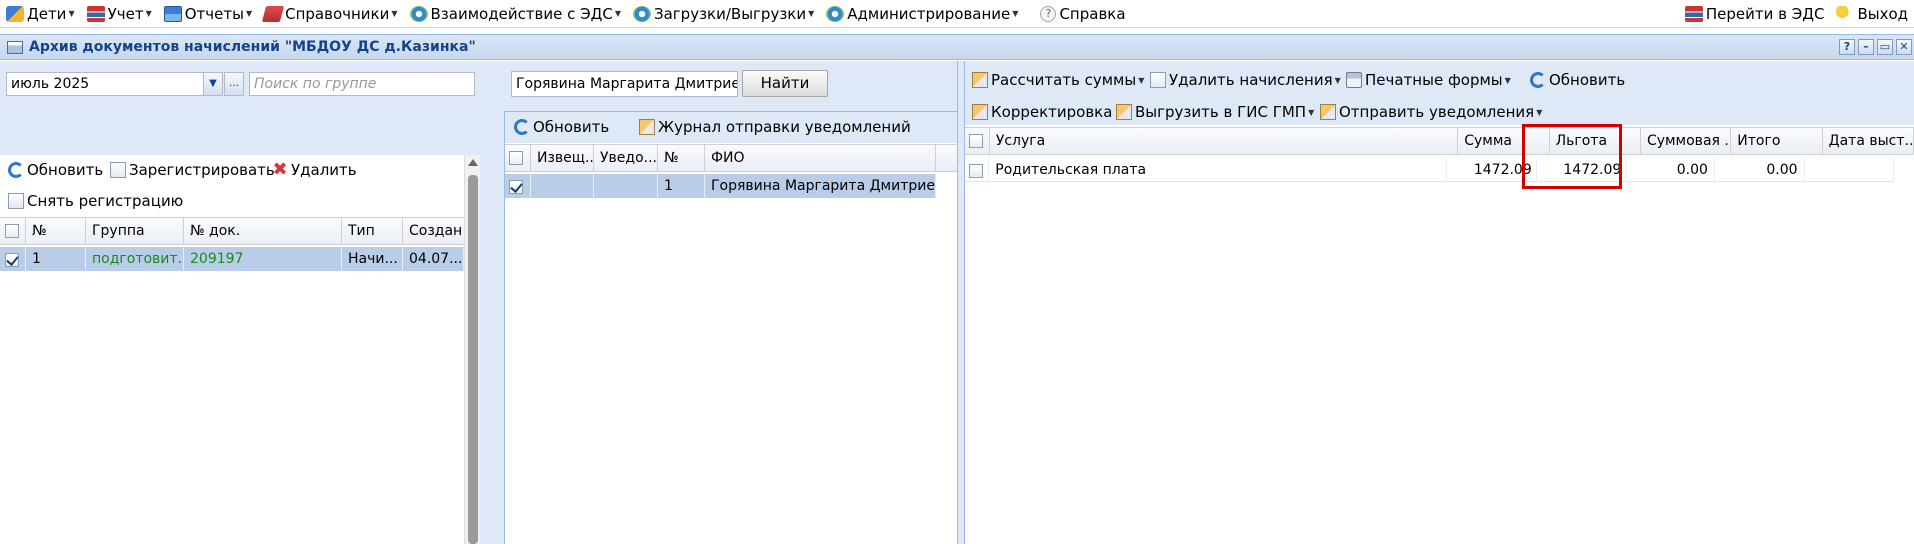 This screenshot has height=544, width=1914. Describe the element at coordinates (1847, 47) in the screenshot. I see `help-tool-button: ?` at that location.